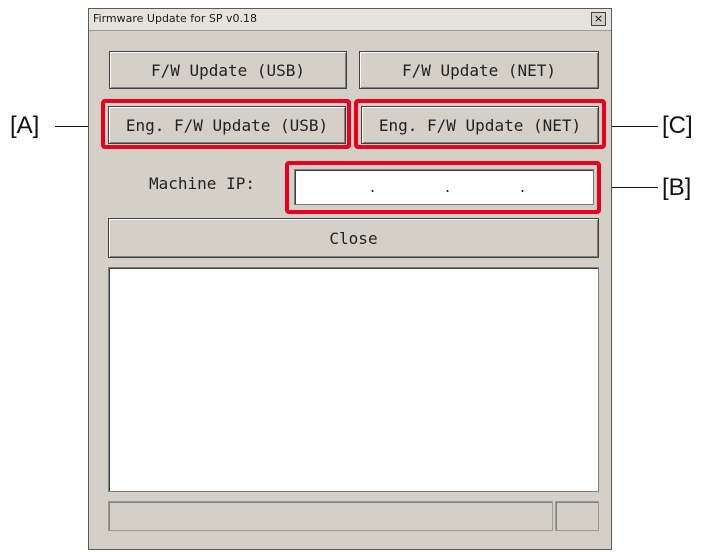 The width and height of the screenshot is (707, 553). Describe the element at coordinates (632, 126) in the screenshot. I see `callout-c-leader` at that location.